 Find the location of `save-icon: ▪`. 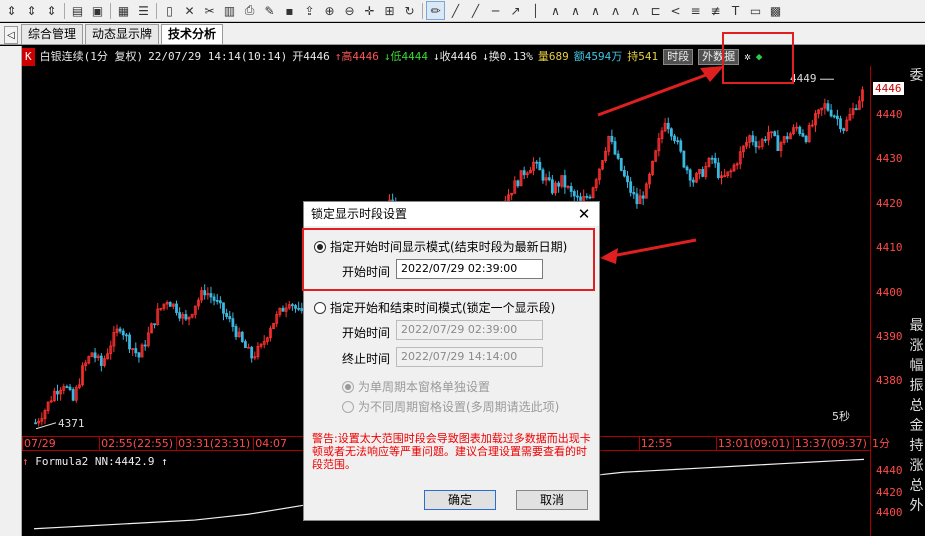

save-icon: ▪ is located at coordinates (289, 10).